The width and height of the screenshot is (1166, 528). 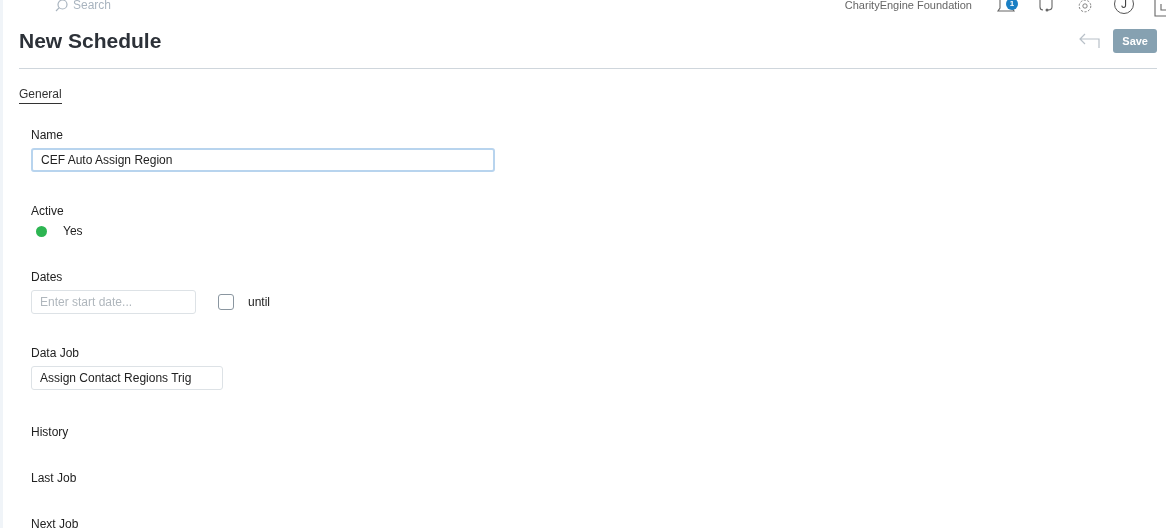 What do you see at coordinates (90, 41) in the screenshot?
I see `page-title: New Schedule` at bounding box center [90, 41].